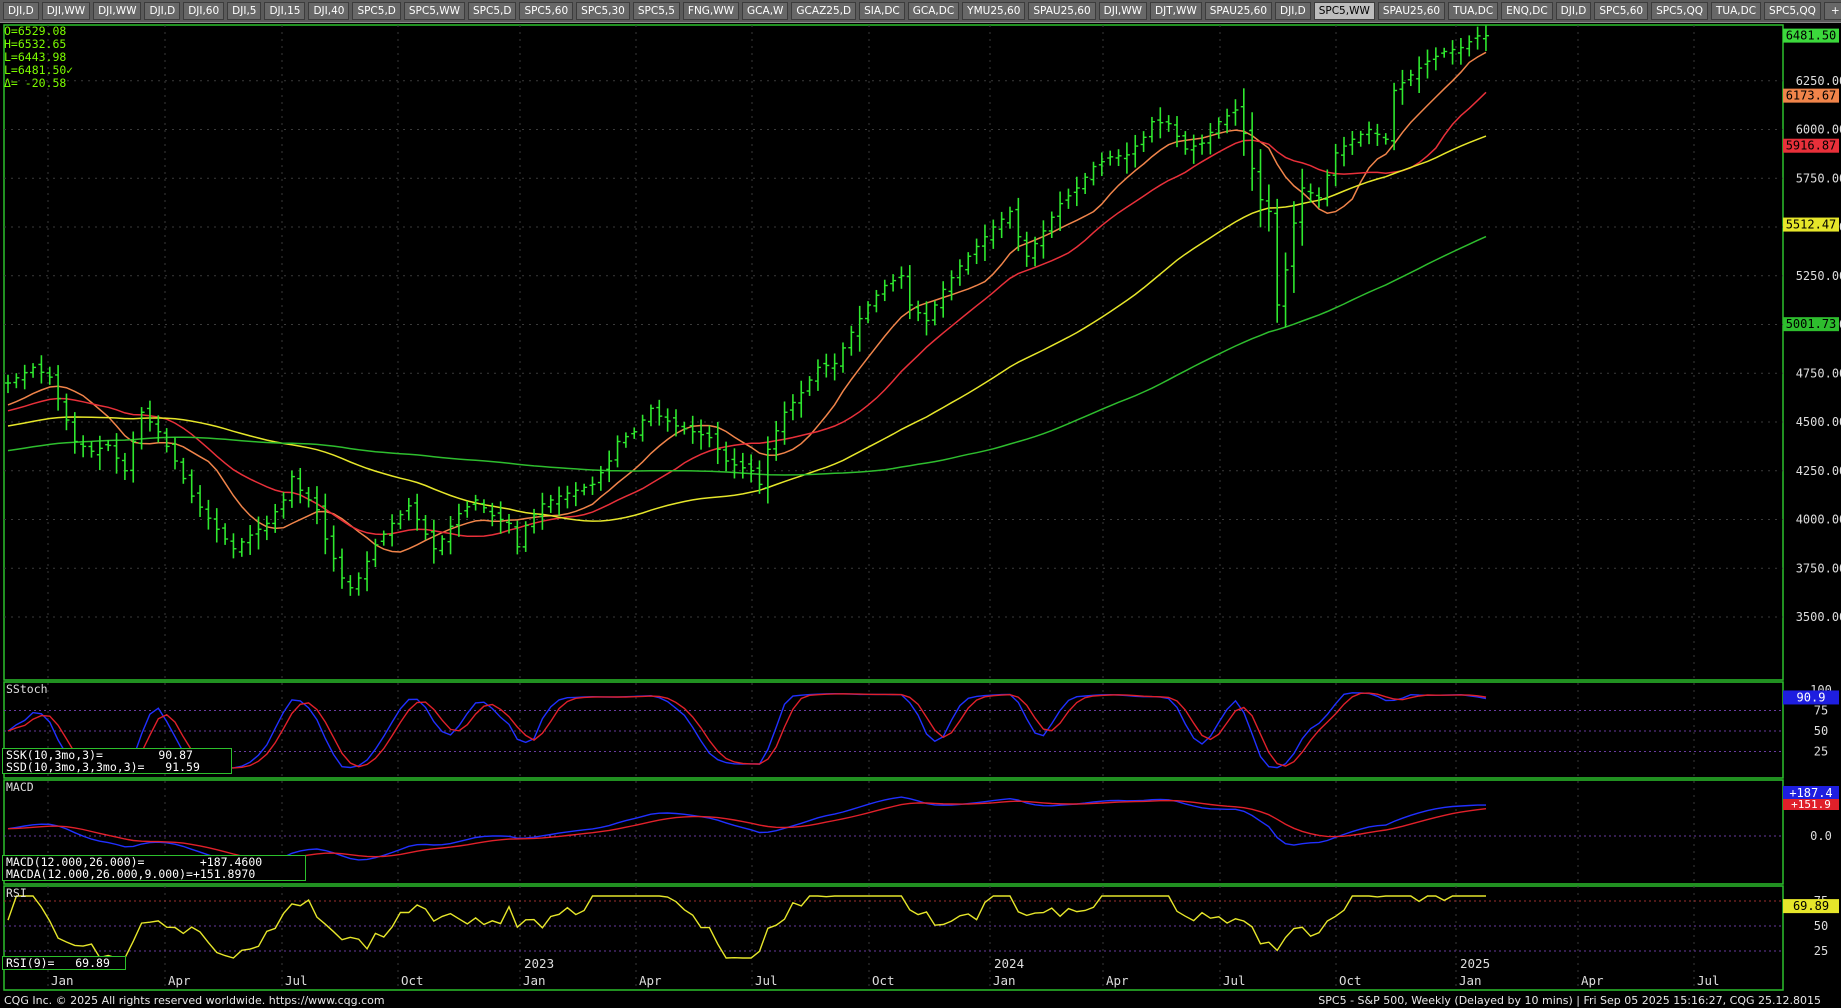  What do you see at coordinates (1818, 178) in the screenshot?
I see `price-axis-label: 5750.00` at bounding box center [1818, 178].